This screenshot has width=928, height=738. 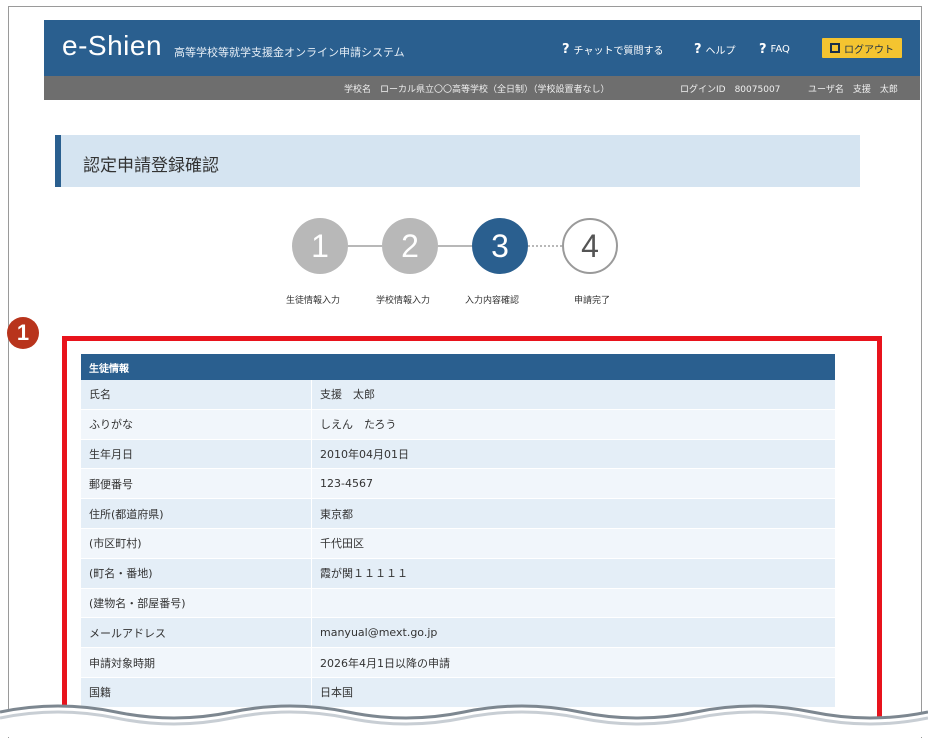 What do you see at coordinates (196, 454) in the screenshot?
I see `row-label: 生年月日` at bounding box center [196, 454].